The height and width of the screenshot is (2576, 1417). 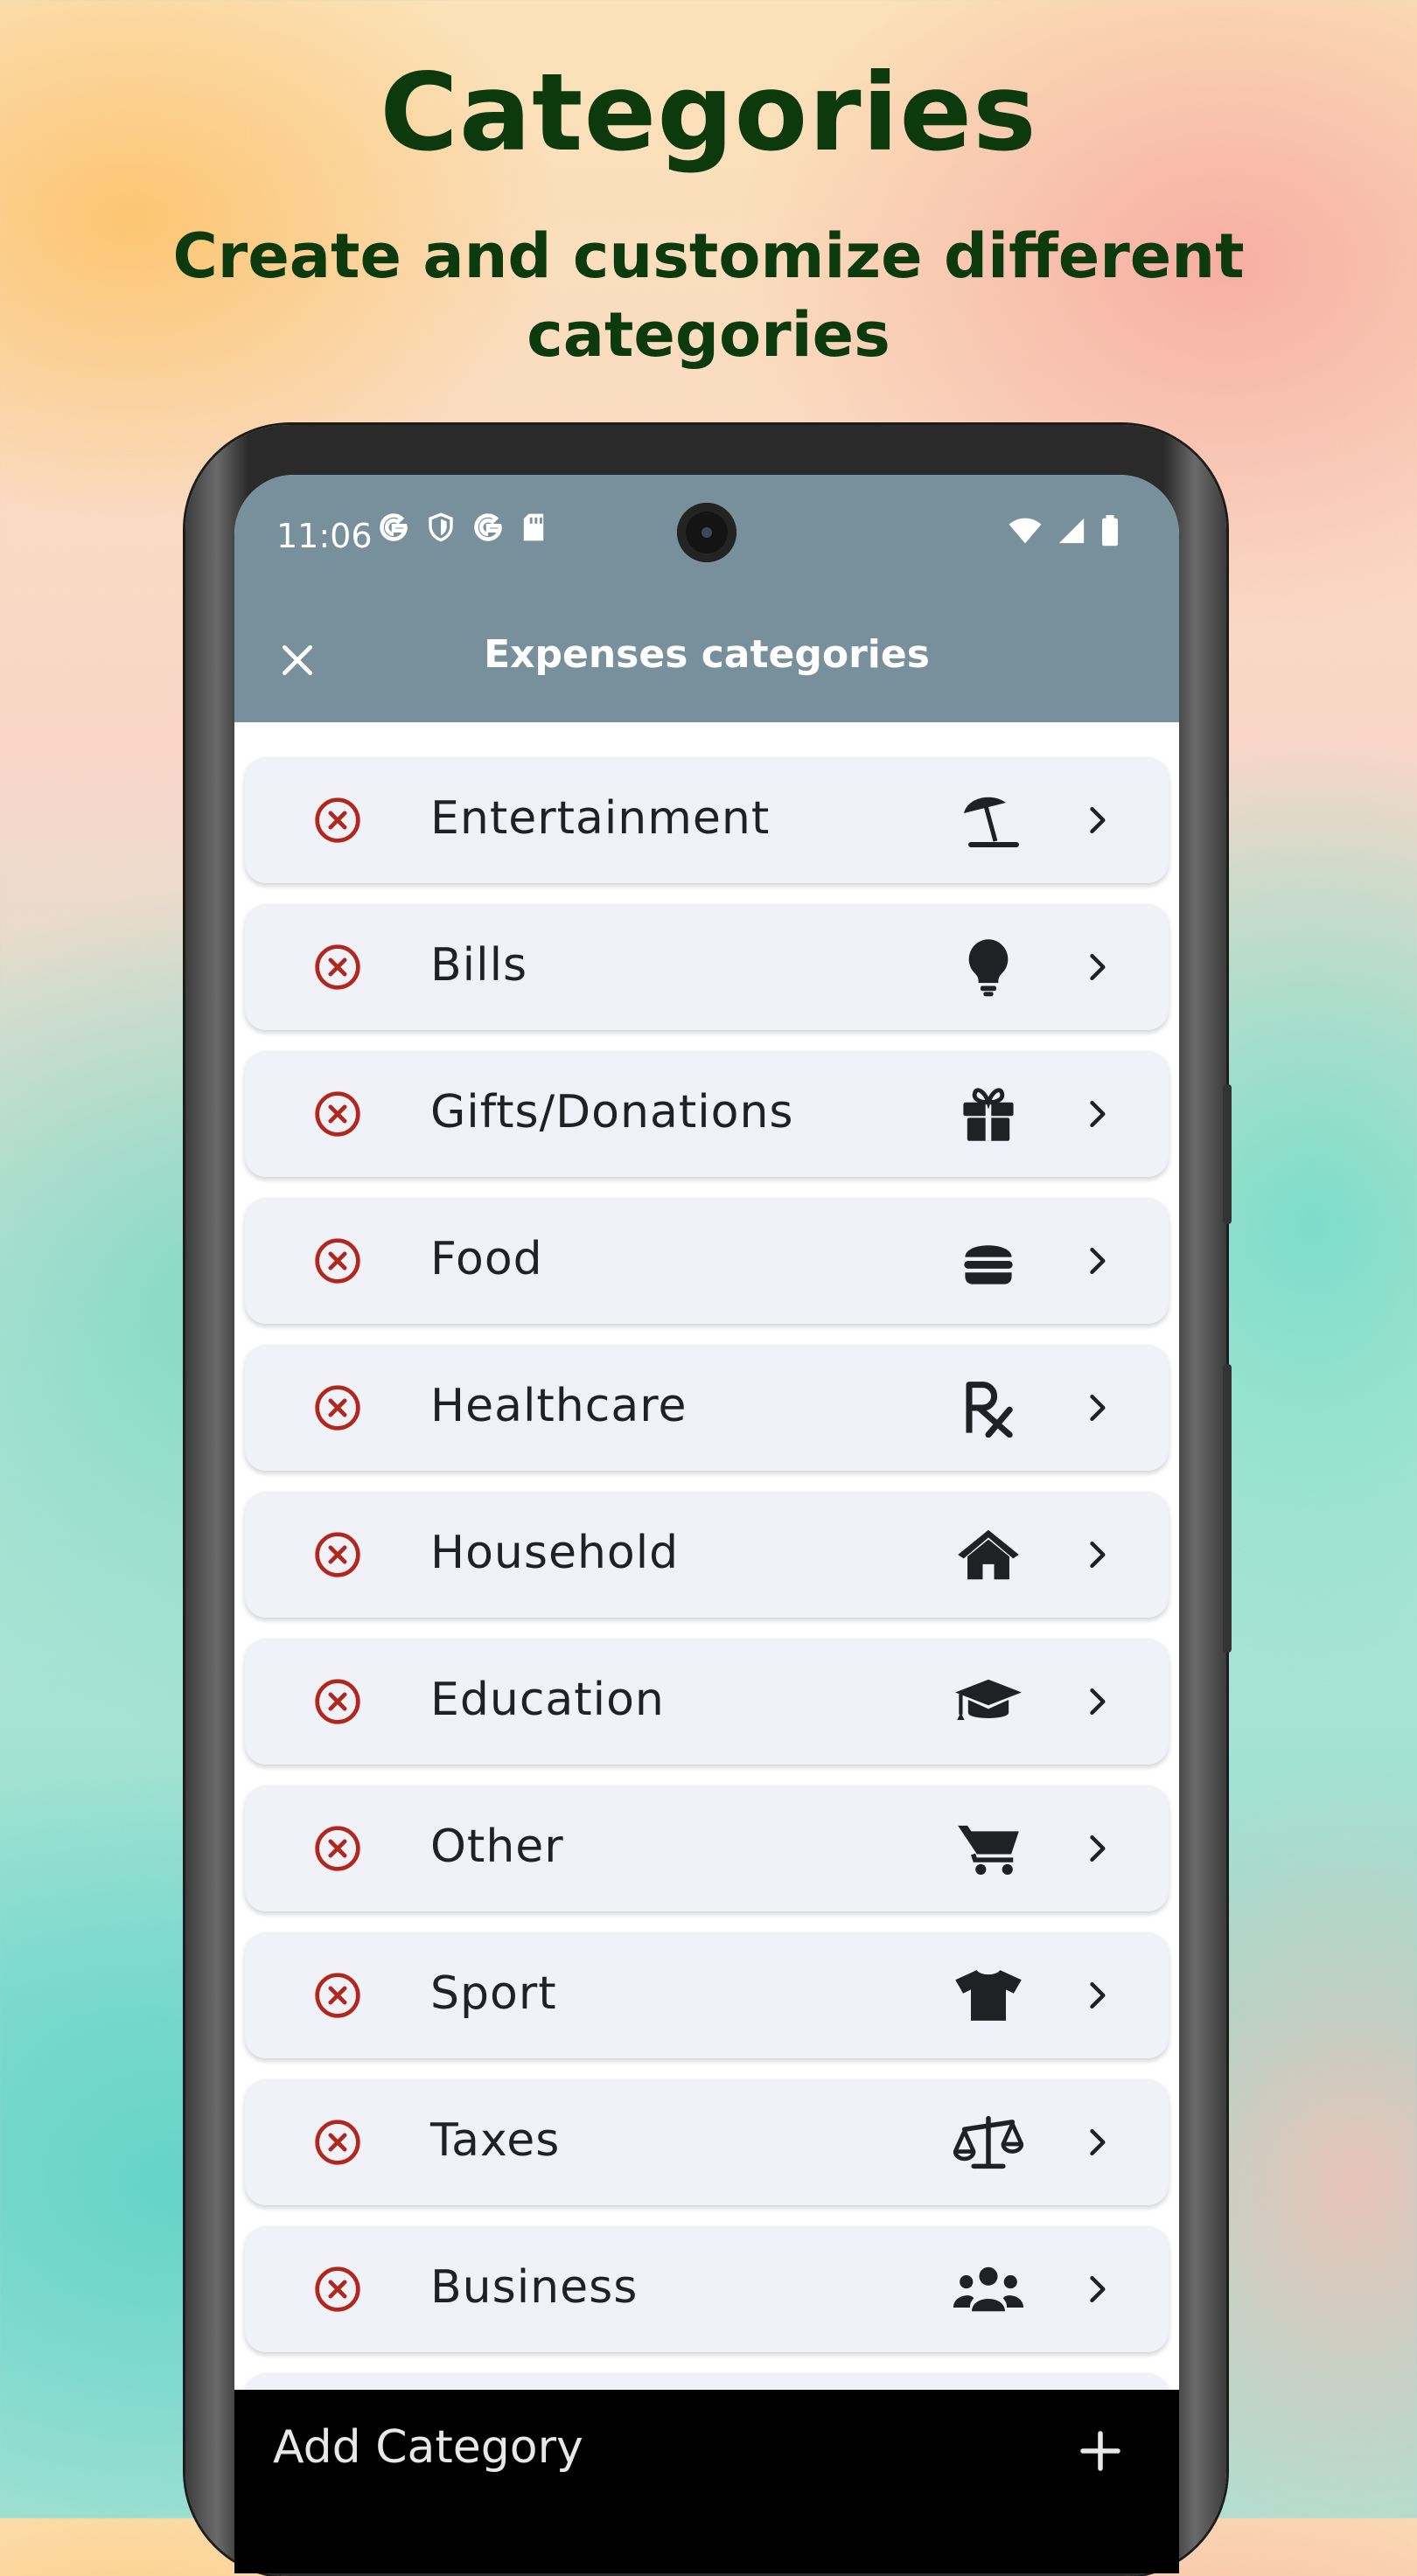 What do you see at coordinates (1227, 1154) in the screenshot?
I see `phone-volume-button` at bounding box center [1227, 1154].